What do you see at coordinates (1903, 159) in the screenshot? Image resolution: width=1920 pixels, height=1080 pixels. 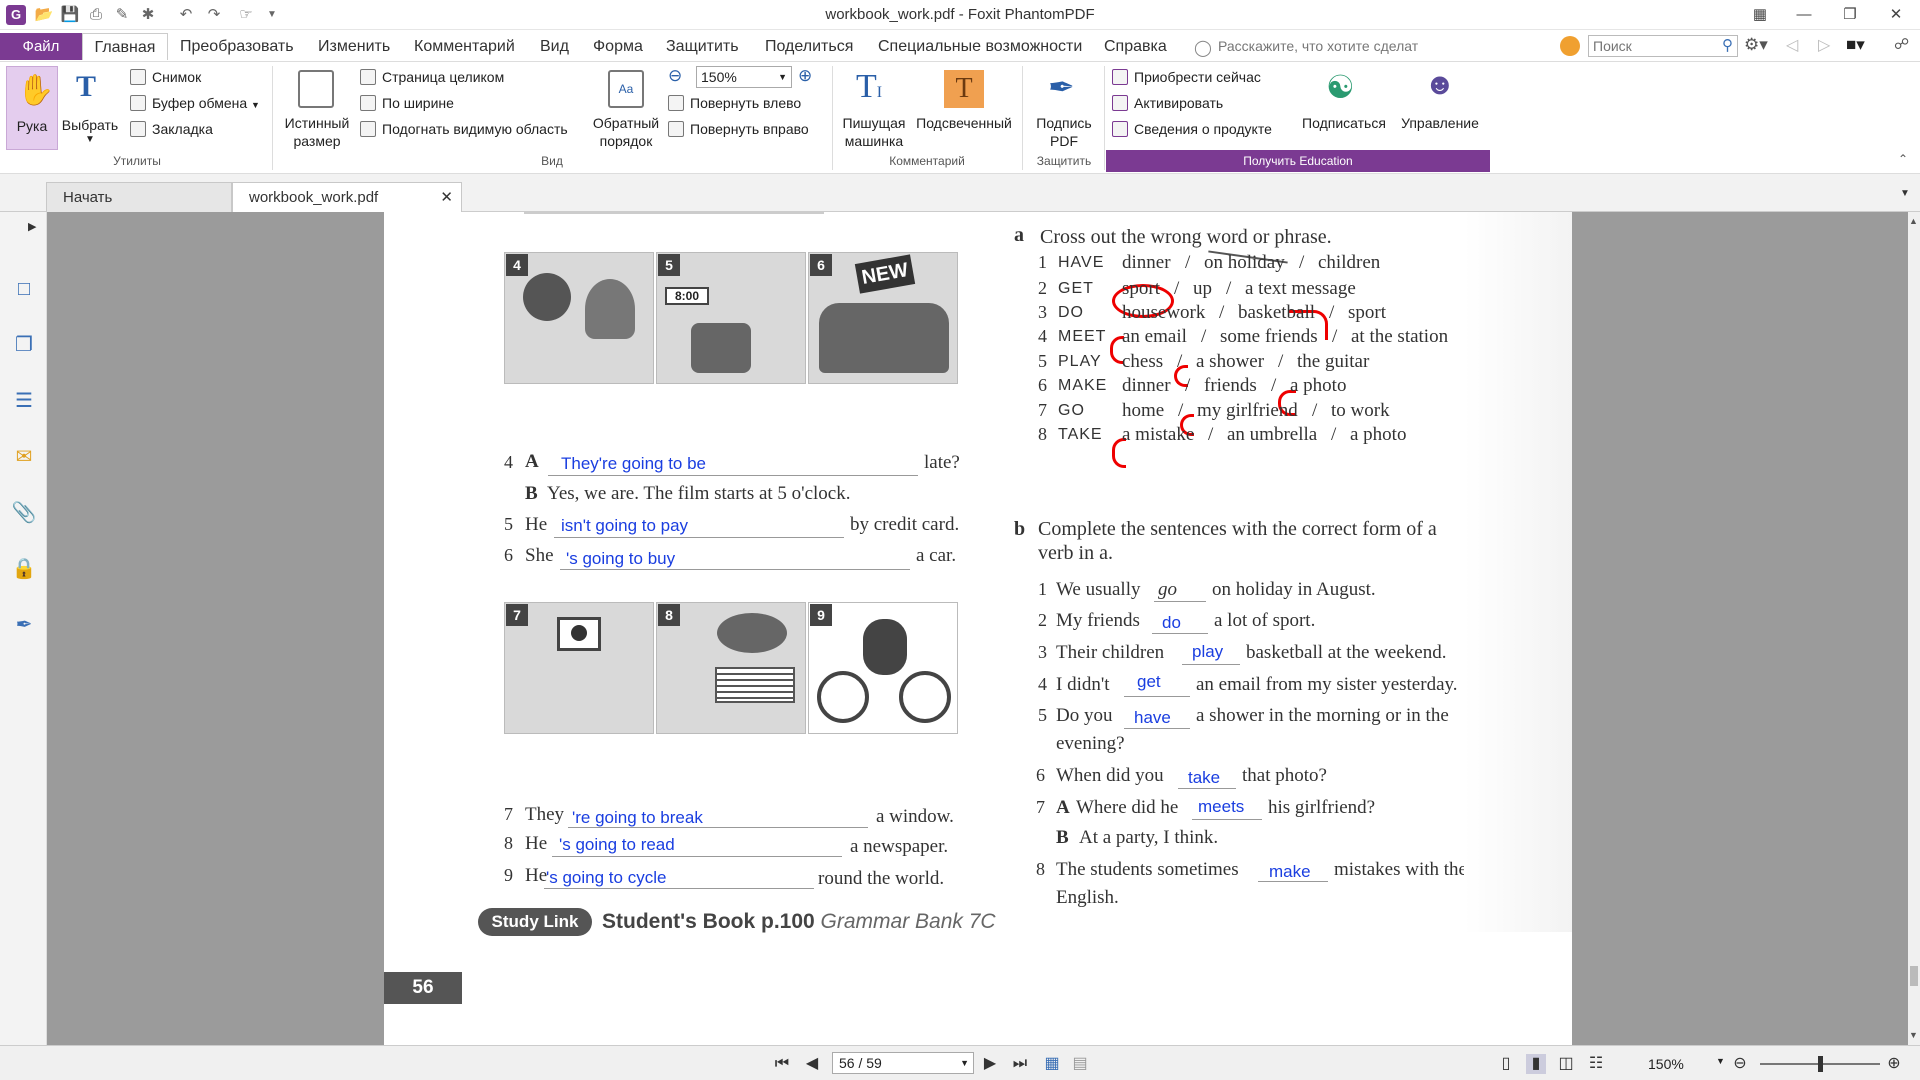 I see `collapse-ribbon-icon: ⌃` at bounding box center [1903, 159].